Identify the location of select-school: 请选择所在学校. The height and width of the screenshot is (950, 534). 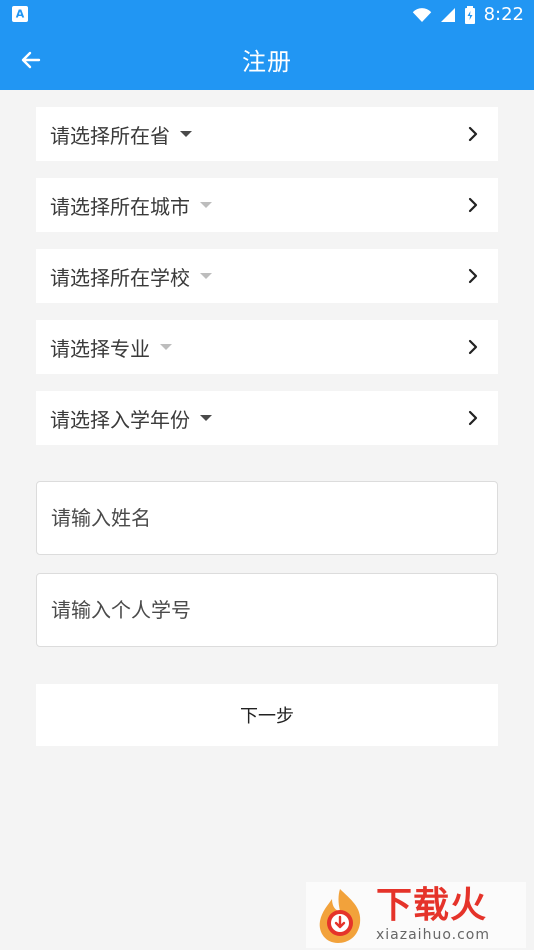
(267, 276).